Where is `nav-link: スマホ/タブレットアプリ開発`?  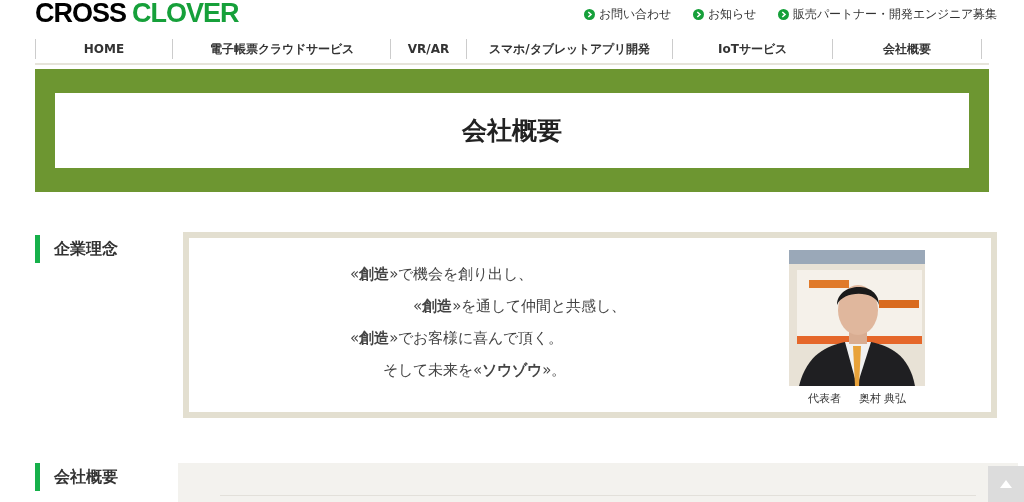 nav-link: スマホ/タブレットアプリ開発 is located at coordinates (569, 49).